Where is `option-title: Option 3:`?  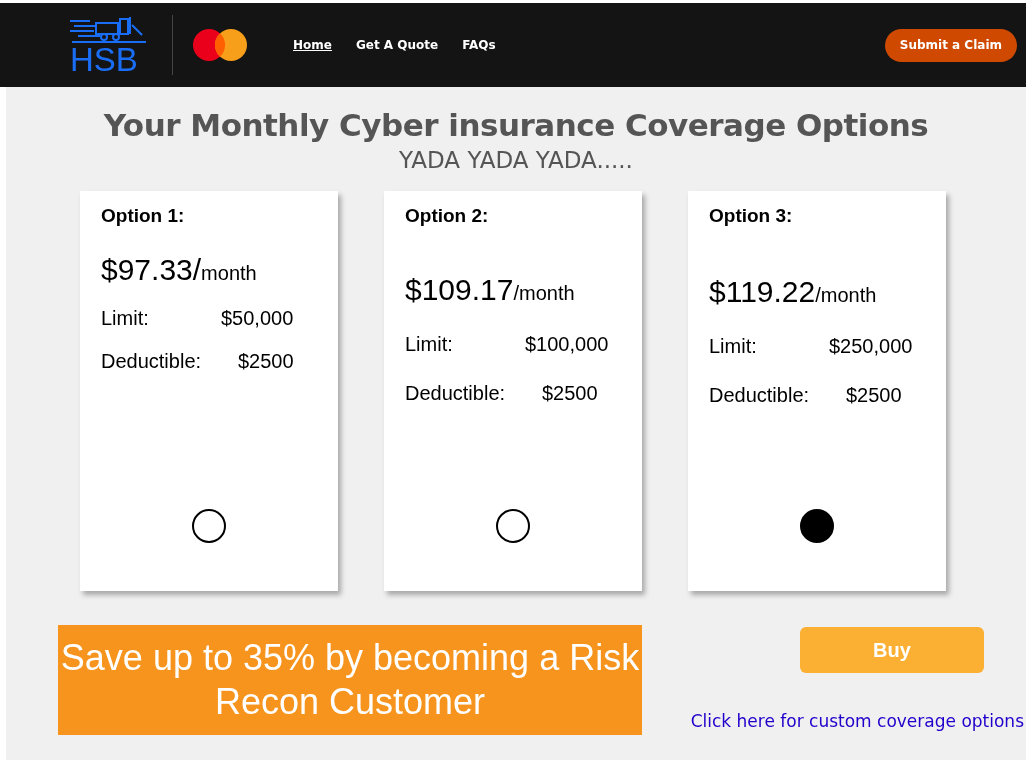 option-title: Option 3: is located at coordinates (751, 216).